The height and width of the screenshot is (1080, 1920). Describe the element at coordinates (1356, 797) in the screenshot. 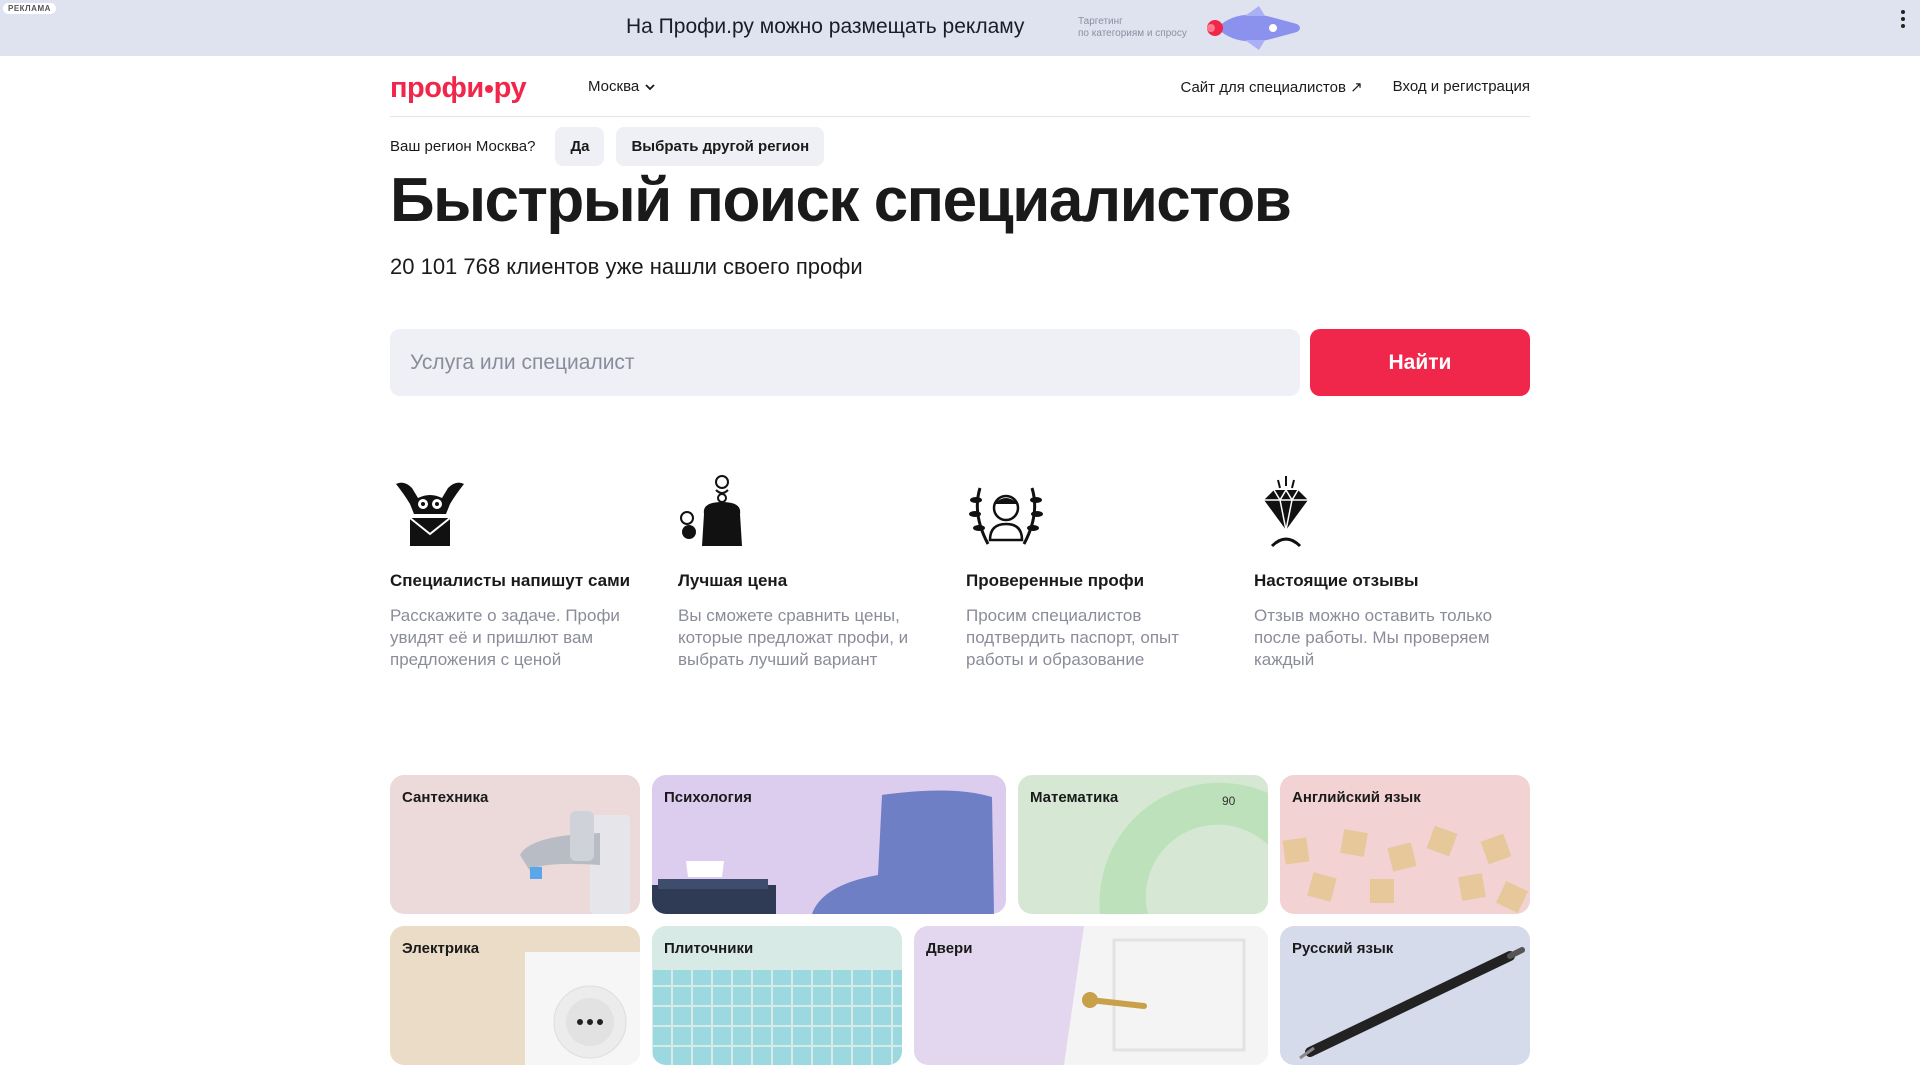

I see `category-label: Английский язык` at that location.